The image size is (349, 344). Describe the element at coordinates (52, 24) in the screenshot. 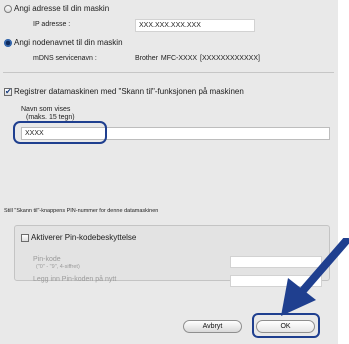

I see `ip-address-label: IP adresse :` at that location.